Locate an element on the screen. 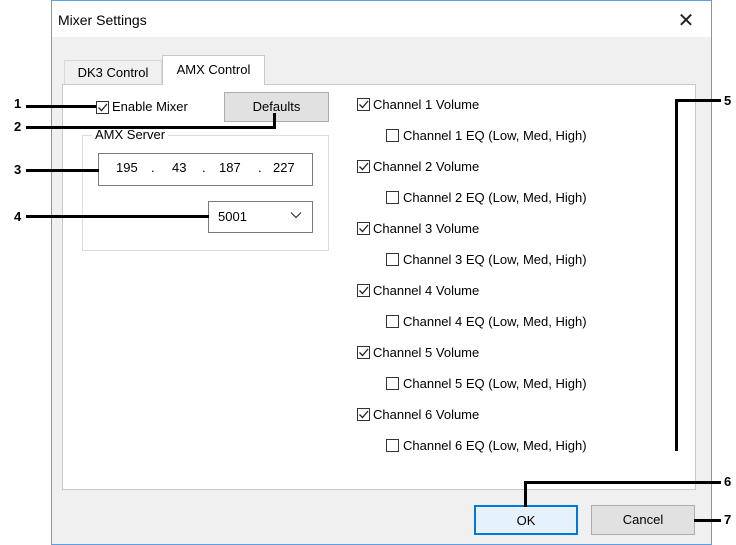 Image resolution: width=736 pixels, height=545 pixels. channel-3-volume-label: Channel 3 Volume is located at coordinates (426, 228).